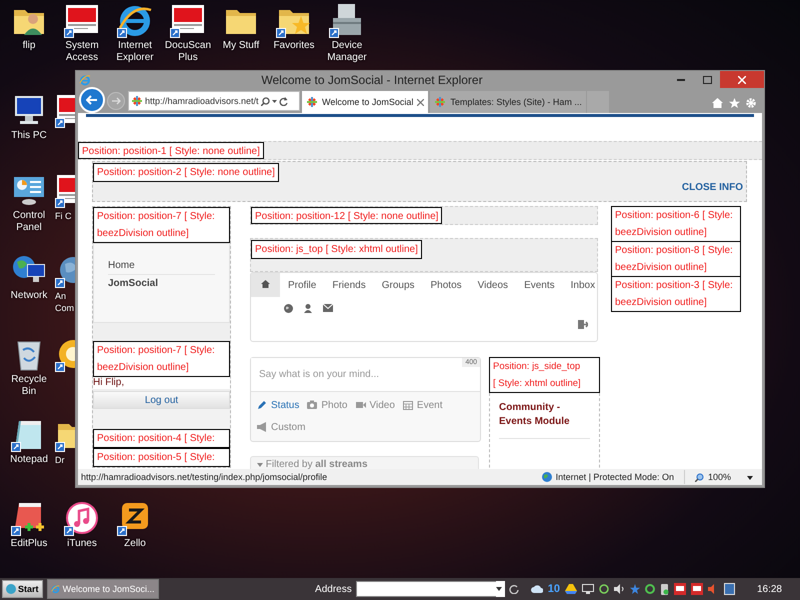 The height and width of the screenshot is (600, 800). What do you see at coordinates (280, 405) in the screenshot?
I see `post-type-tab: Status` at bounding box center [280, 405].